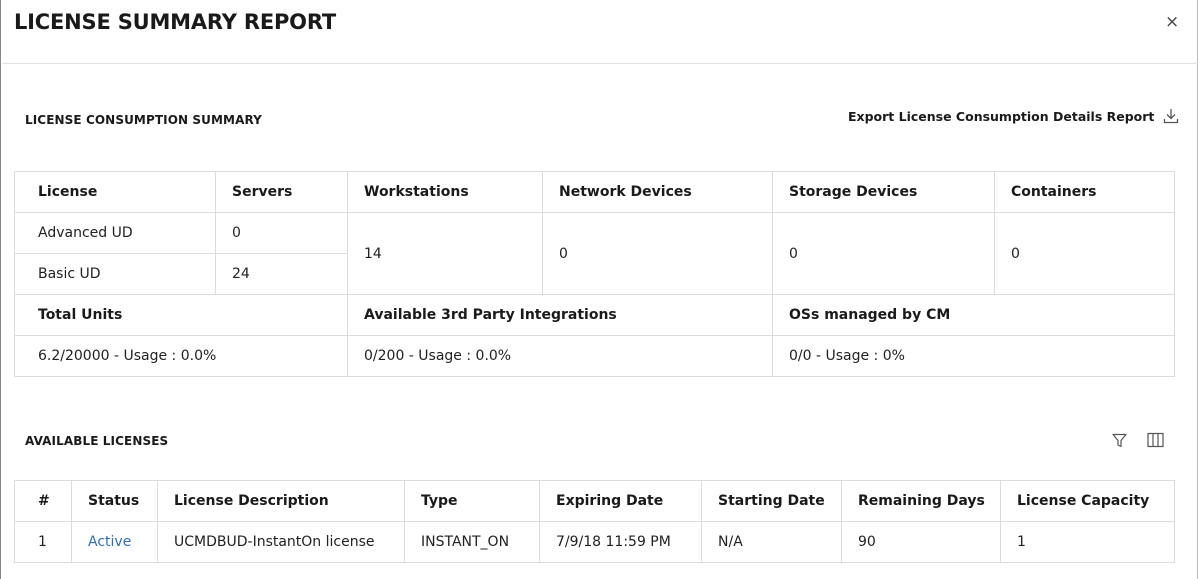 The image size is (1198, 579). What do you see at coordinates (1084, 192) in the screenshot?
I see `col-containers: Containers` at bounding box center [1084, 192].